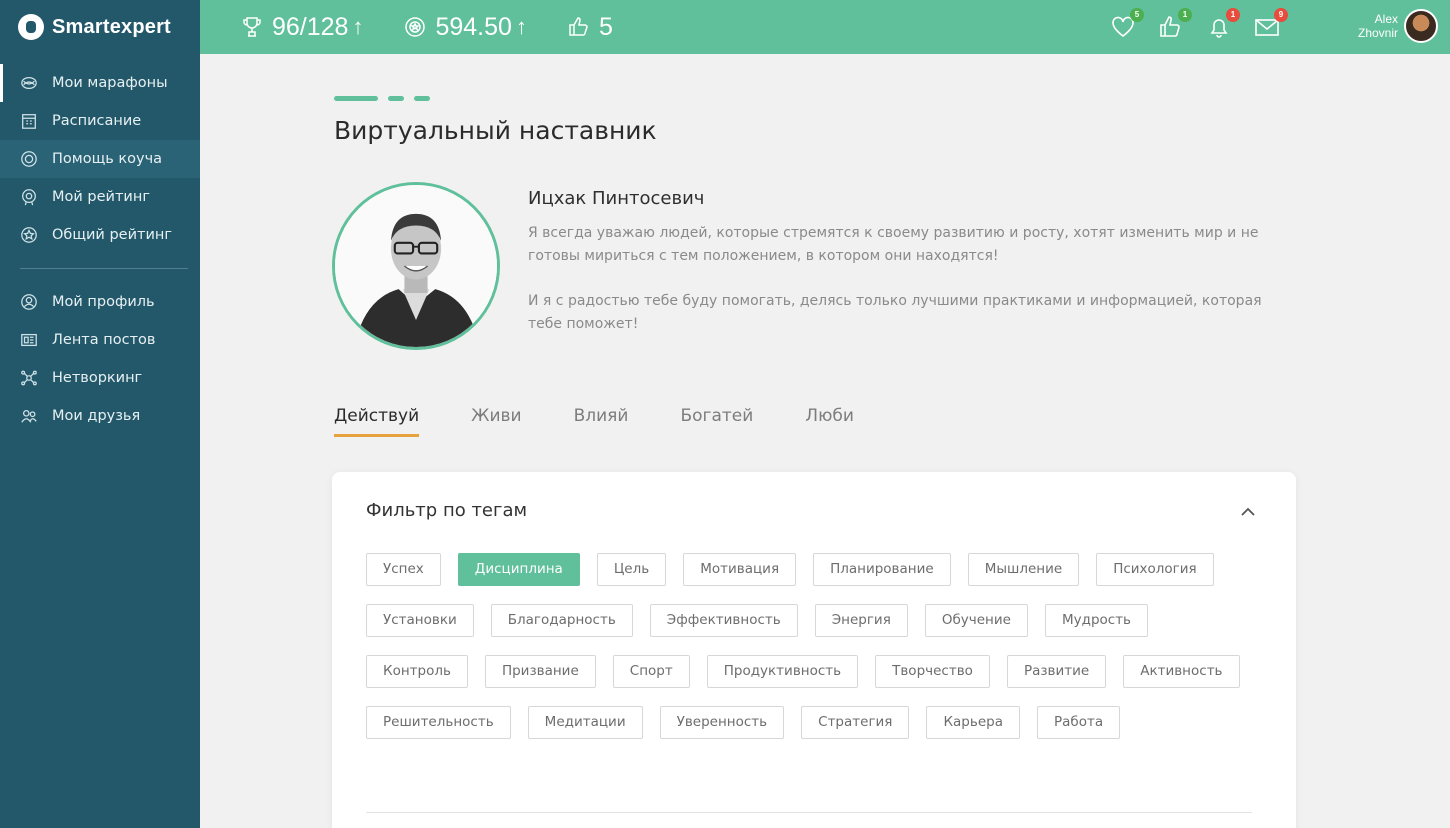  What do you see at coordinates (1096, 620) in the screenshot?
I see `tag-chip: Мудрость` at bounding box center [1096, 620].